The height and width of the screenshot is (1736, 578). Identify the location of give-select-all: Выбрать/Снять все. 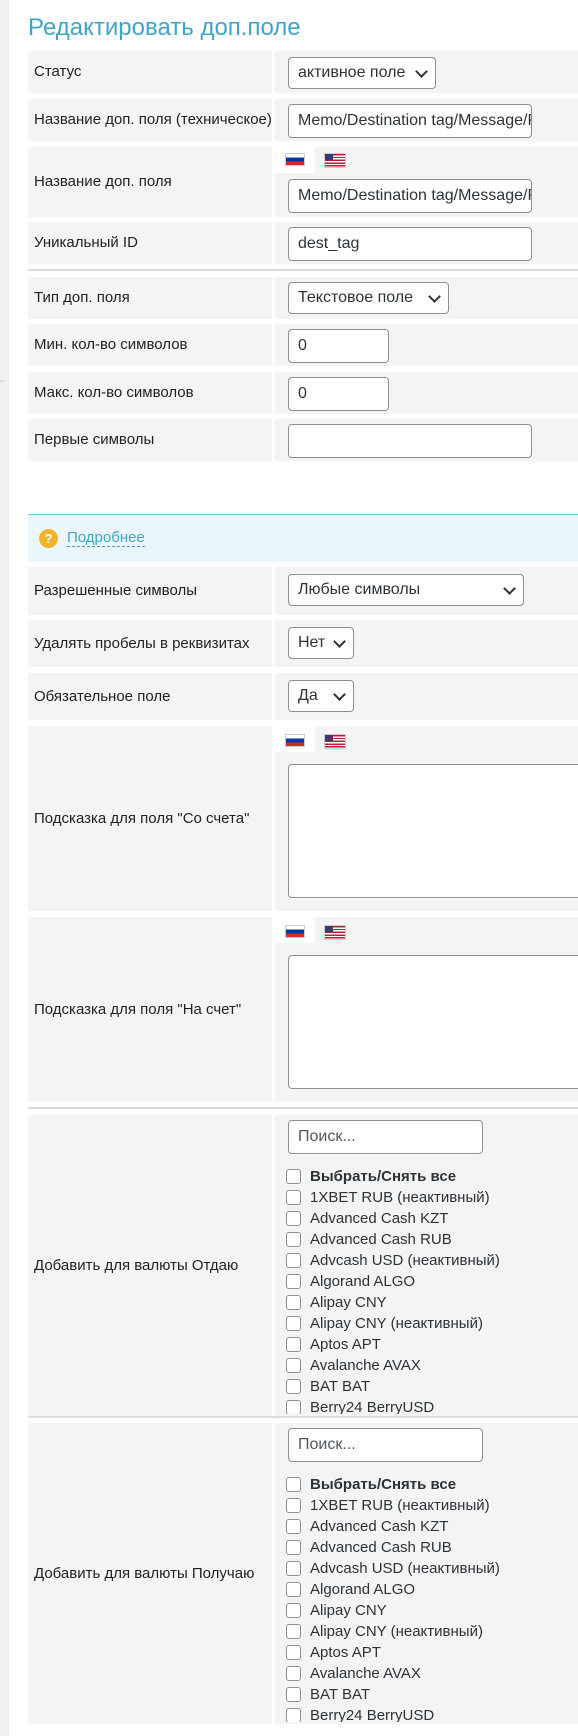
(431, 1176).